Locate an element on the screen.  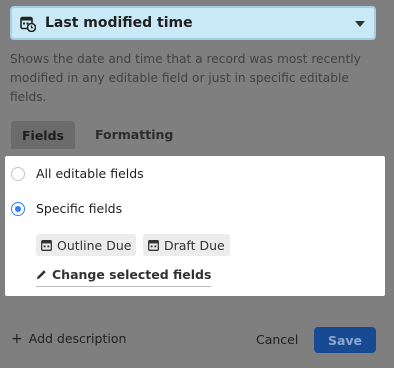
pencil-icon is located at coordinates (41, 275).